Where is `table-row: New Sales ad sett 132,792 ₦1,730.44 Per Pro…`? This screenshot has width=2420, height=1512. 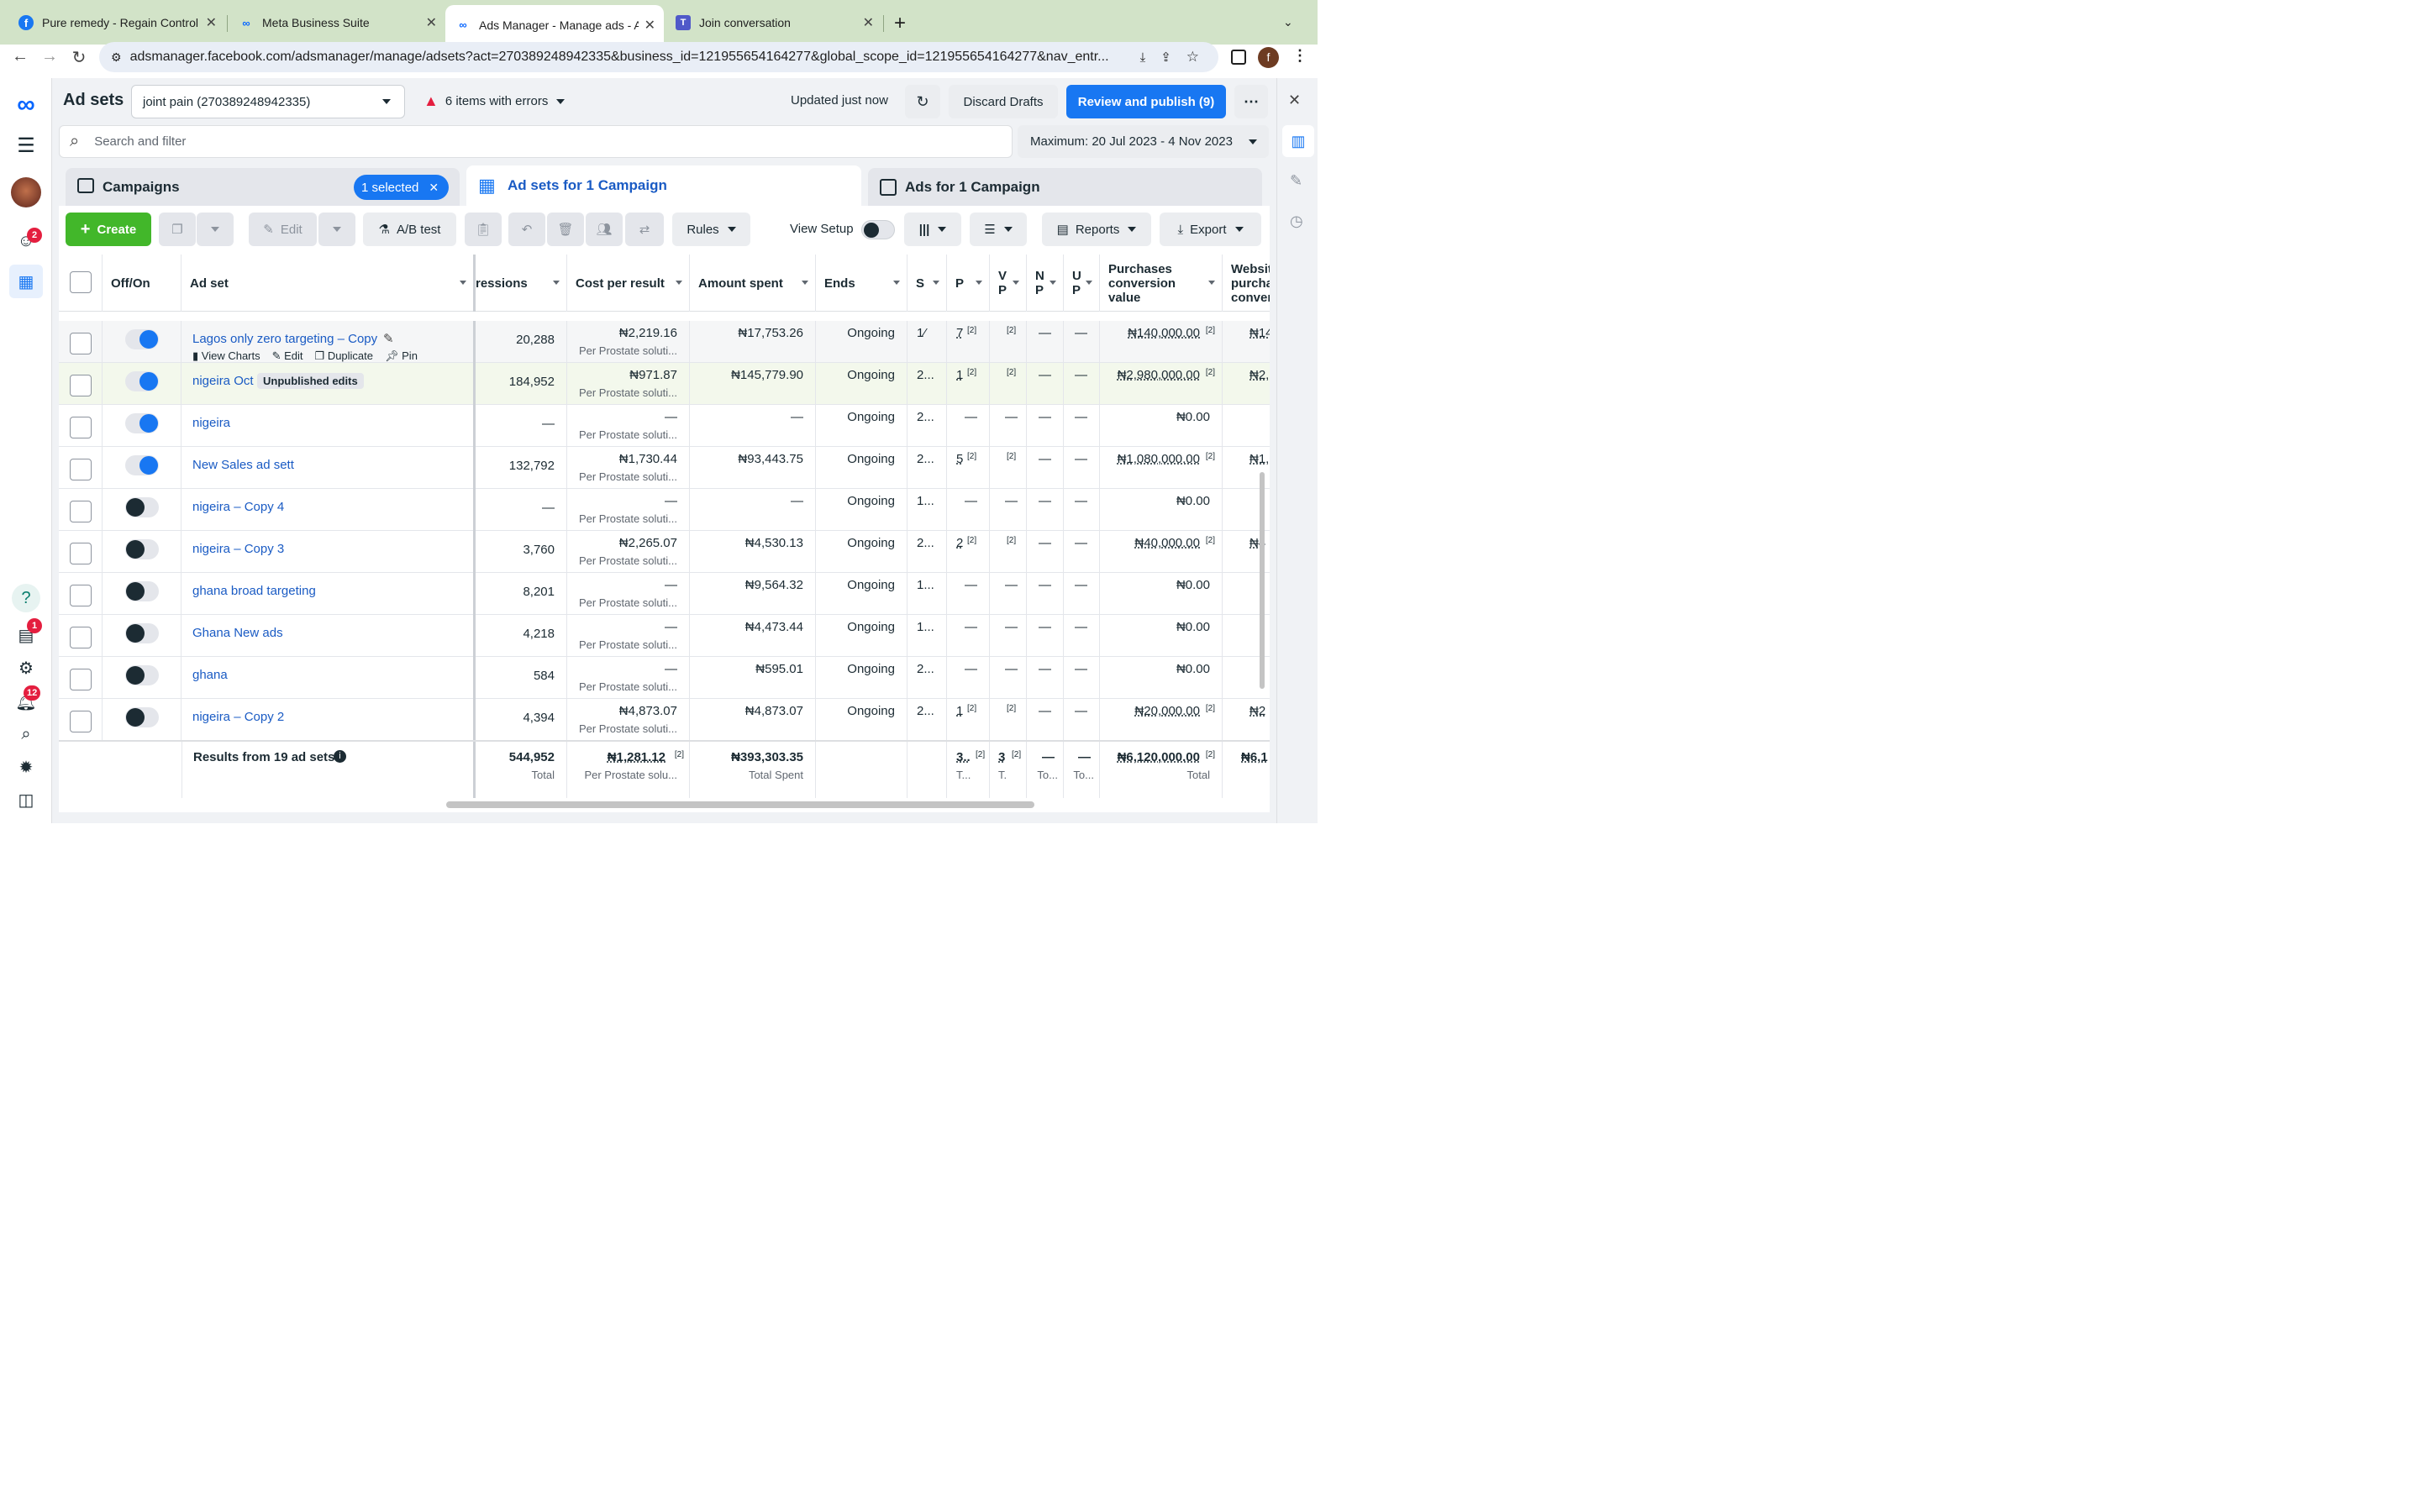
table-row: New Sales ad sett 132,792 ₦1,730.44 Per Pro… is located at coordinates (664, 468).